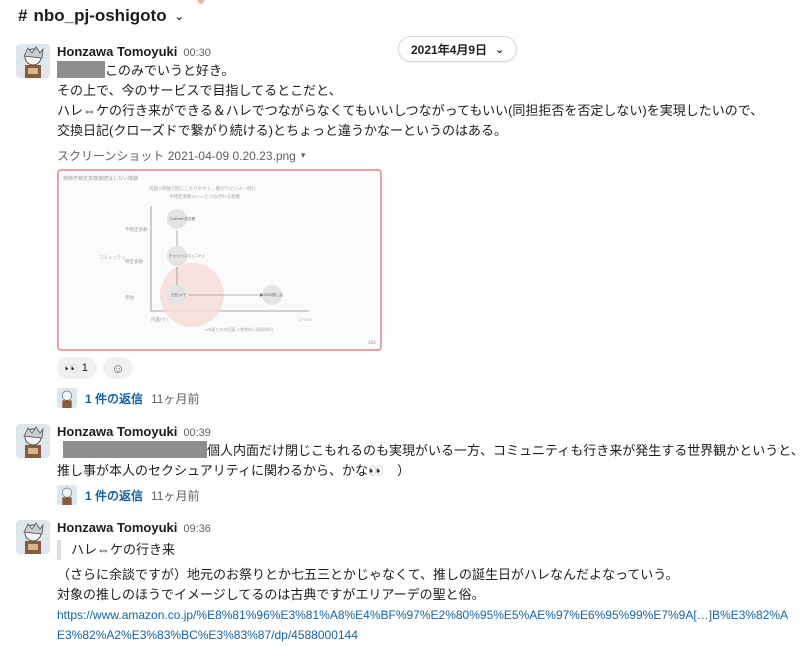  I want to click on message-text: このみでいうと好き。, so click(170, 70).